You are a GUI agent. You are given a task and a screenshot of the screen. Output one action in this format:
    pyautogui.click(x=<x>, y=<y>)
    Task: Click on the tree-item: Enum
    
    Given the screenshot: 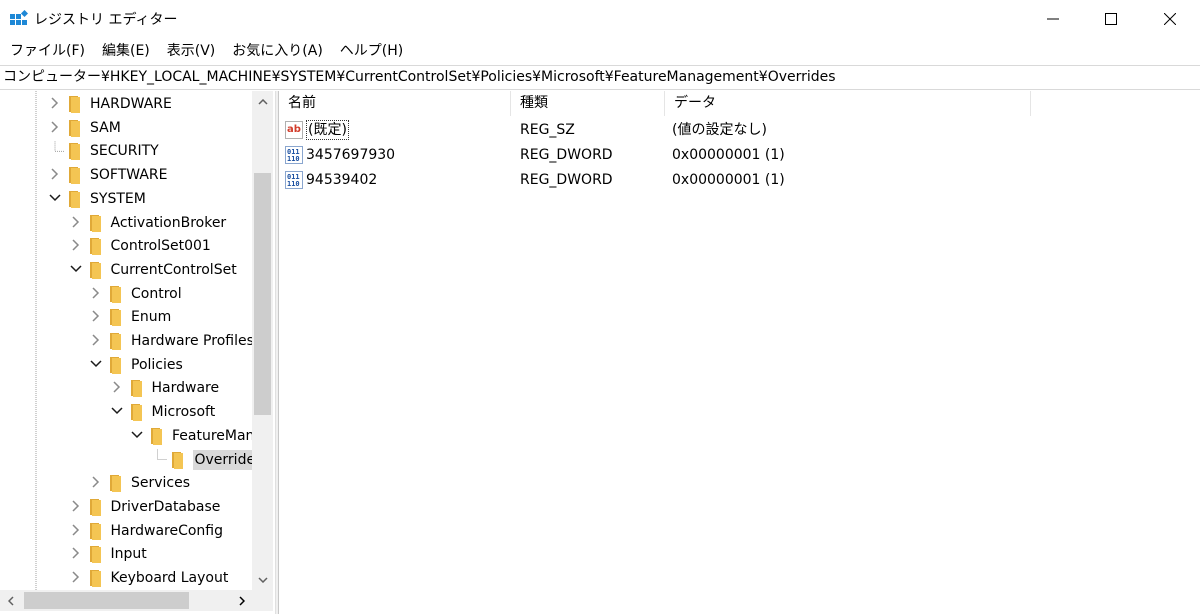 What is the action you would take?
    pyautogui.click(x=126, y=317)
    